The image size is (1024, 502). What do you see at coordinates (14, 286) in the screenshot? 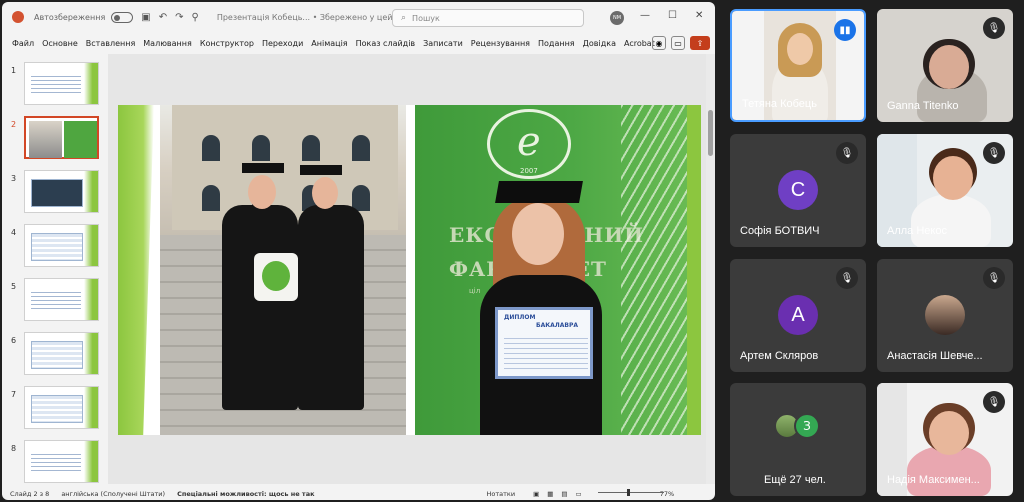
I see `slide-number: 5` at bounding box center [14, 286].